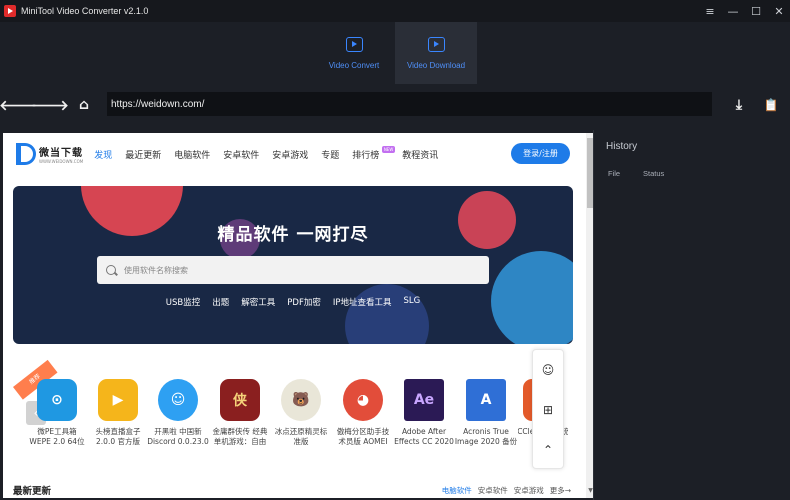 This screenshot has width=790, height=500. Describe the element at coordinates (493, 490) in the screenshot. I see `latest-tab-android-software: 安卓软件` at that location.